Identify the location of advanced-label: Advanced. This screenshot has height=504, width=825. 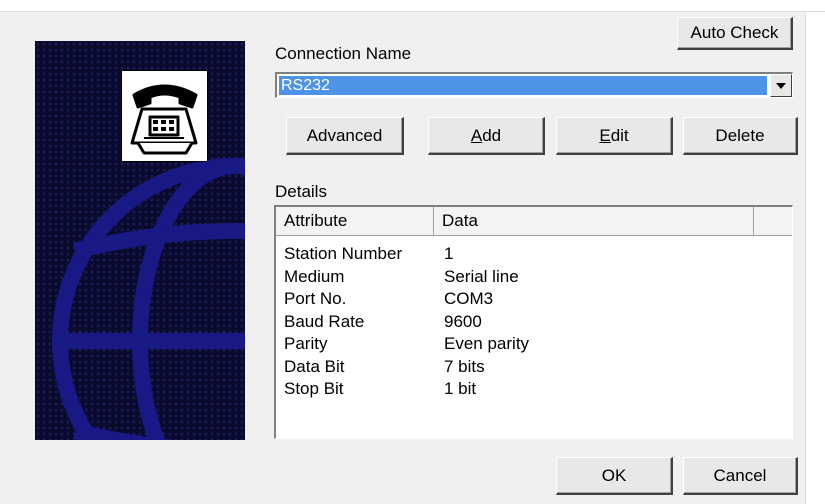
(344, 135).